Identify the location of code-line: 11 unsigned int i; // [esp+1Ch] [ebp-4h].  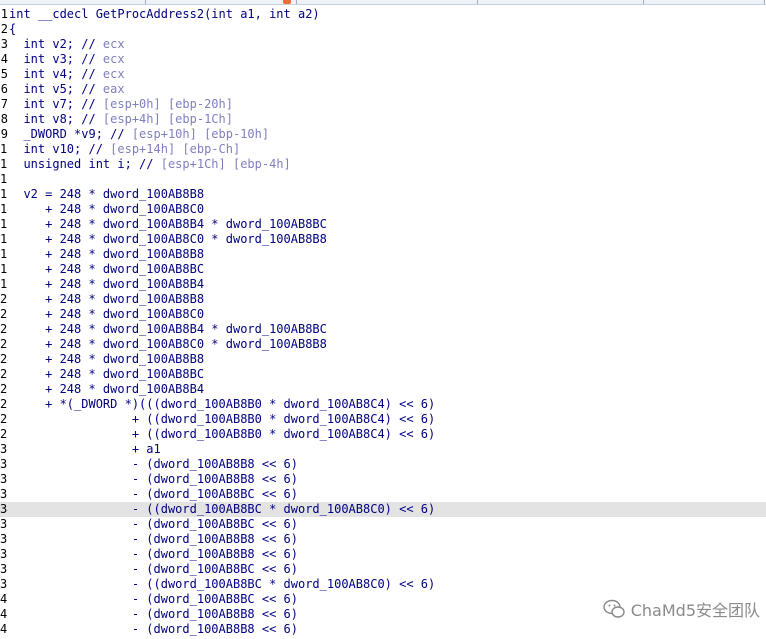
(383, 164).